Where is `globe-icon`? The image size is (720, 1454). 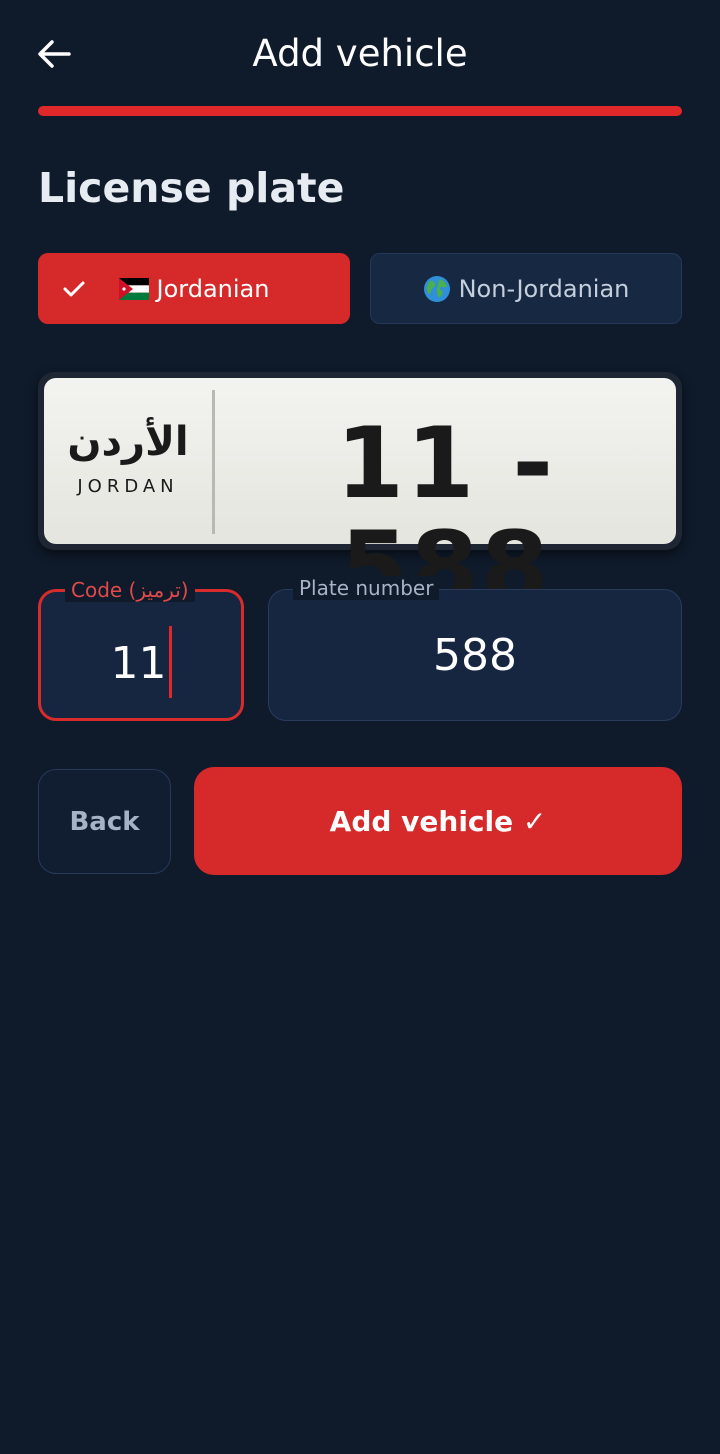 globe-icon is located at coordinates (437, 289).